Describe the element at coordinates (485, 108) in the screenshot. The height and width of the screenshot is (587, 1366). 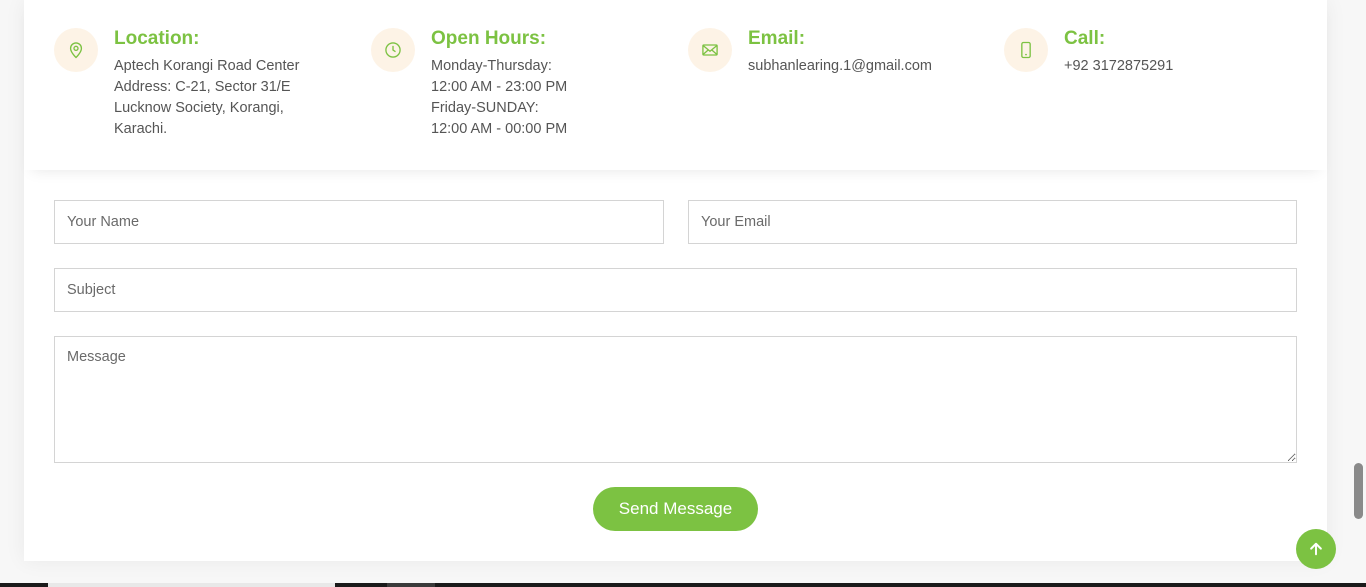
I see `hours-line: Friday-SUNDAY:` at that location.